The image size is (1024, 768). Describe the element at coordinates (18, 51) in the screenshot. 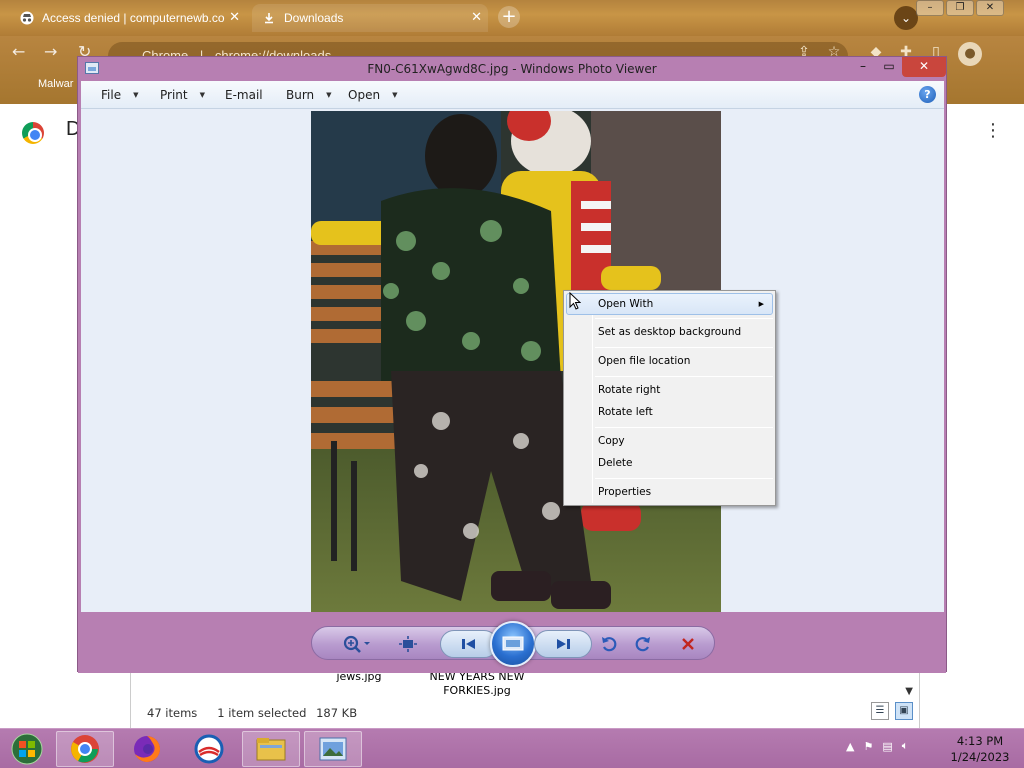

I see `back-icon: ←` at that location.